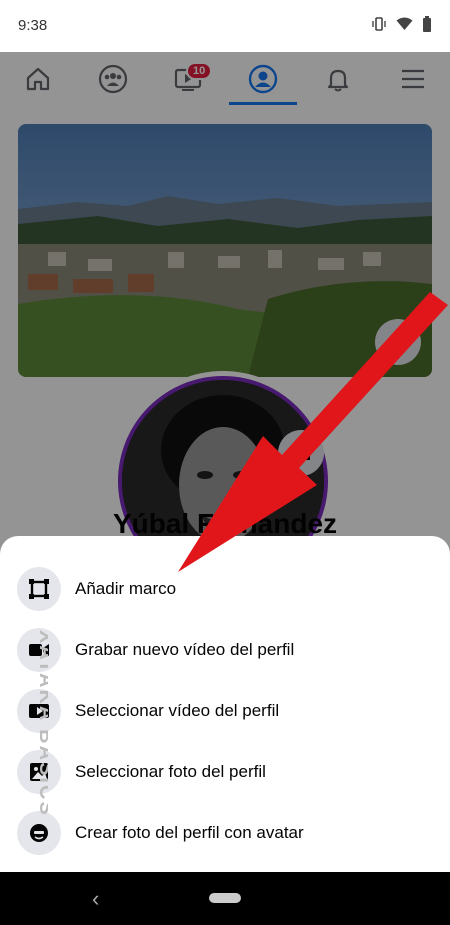 The height and width of the screenshot is (925, 450). I want to click on option-record-video: Grabar nuevo vídeo del perfil, so click(225, 649).